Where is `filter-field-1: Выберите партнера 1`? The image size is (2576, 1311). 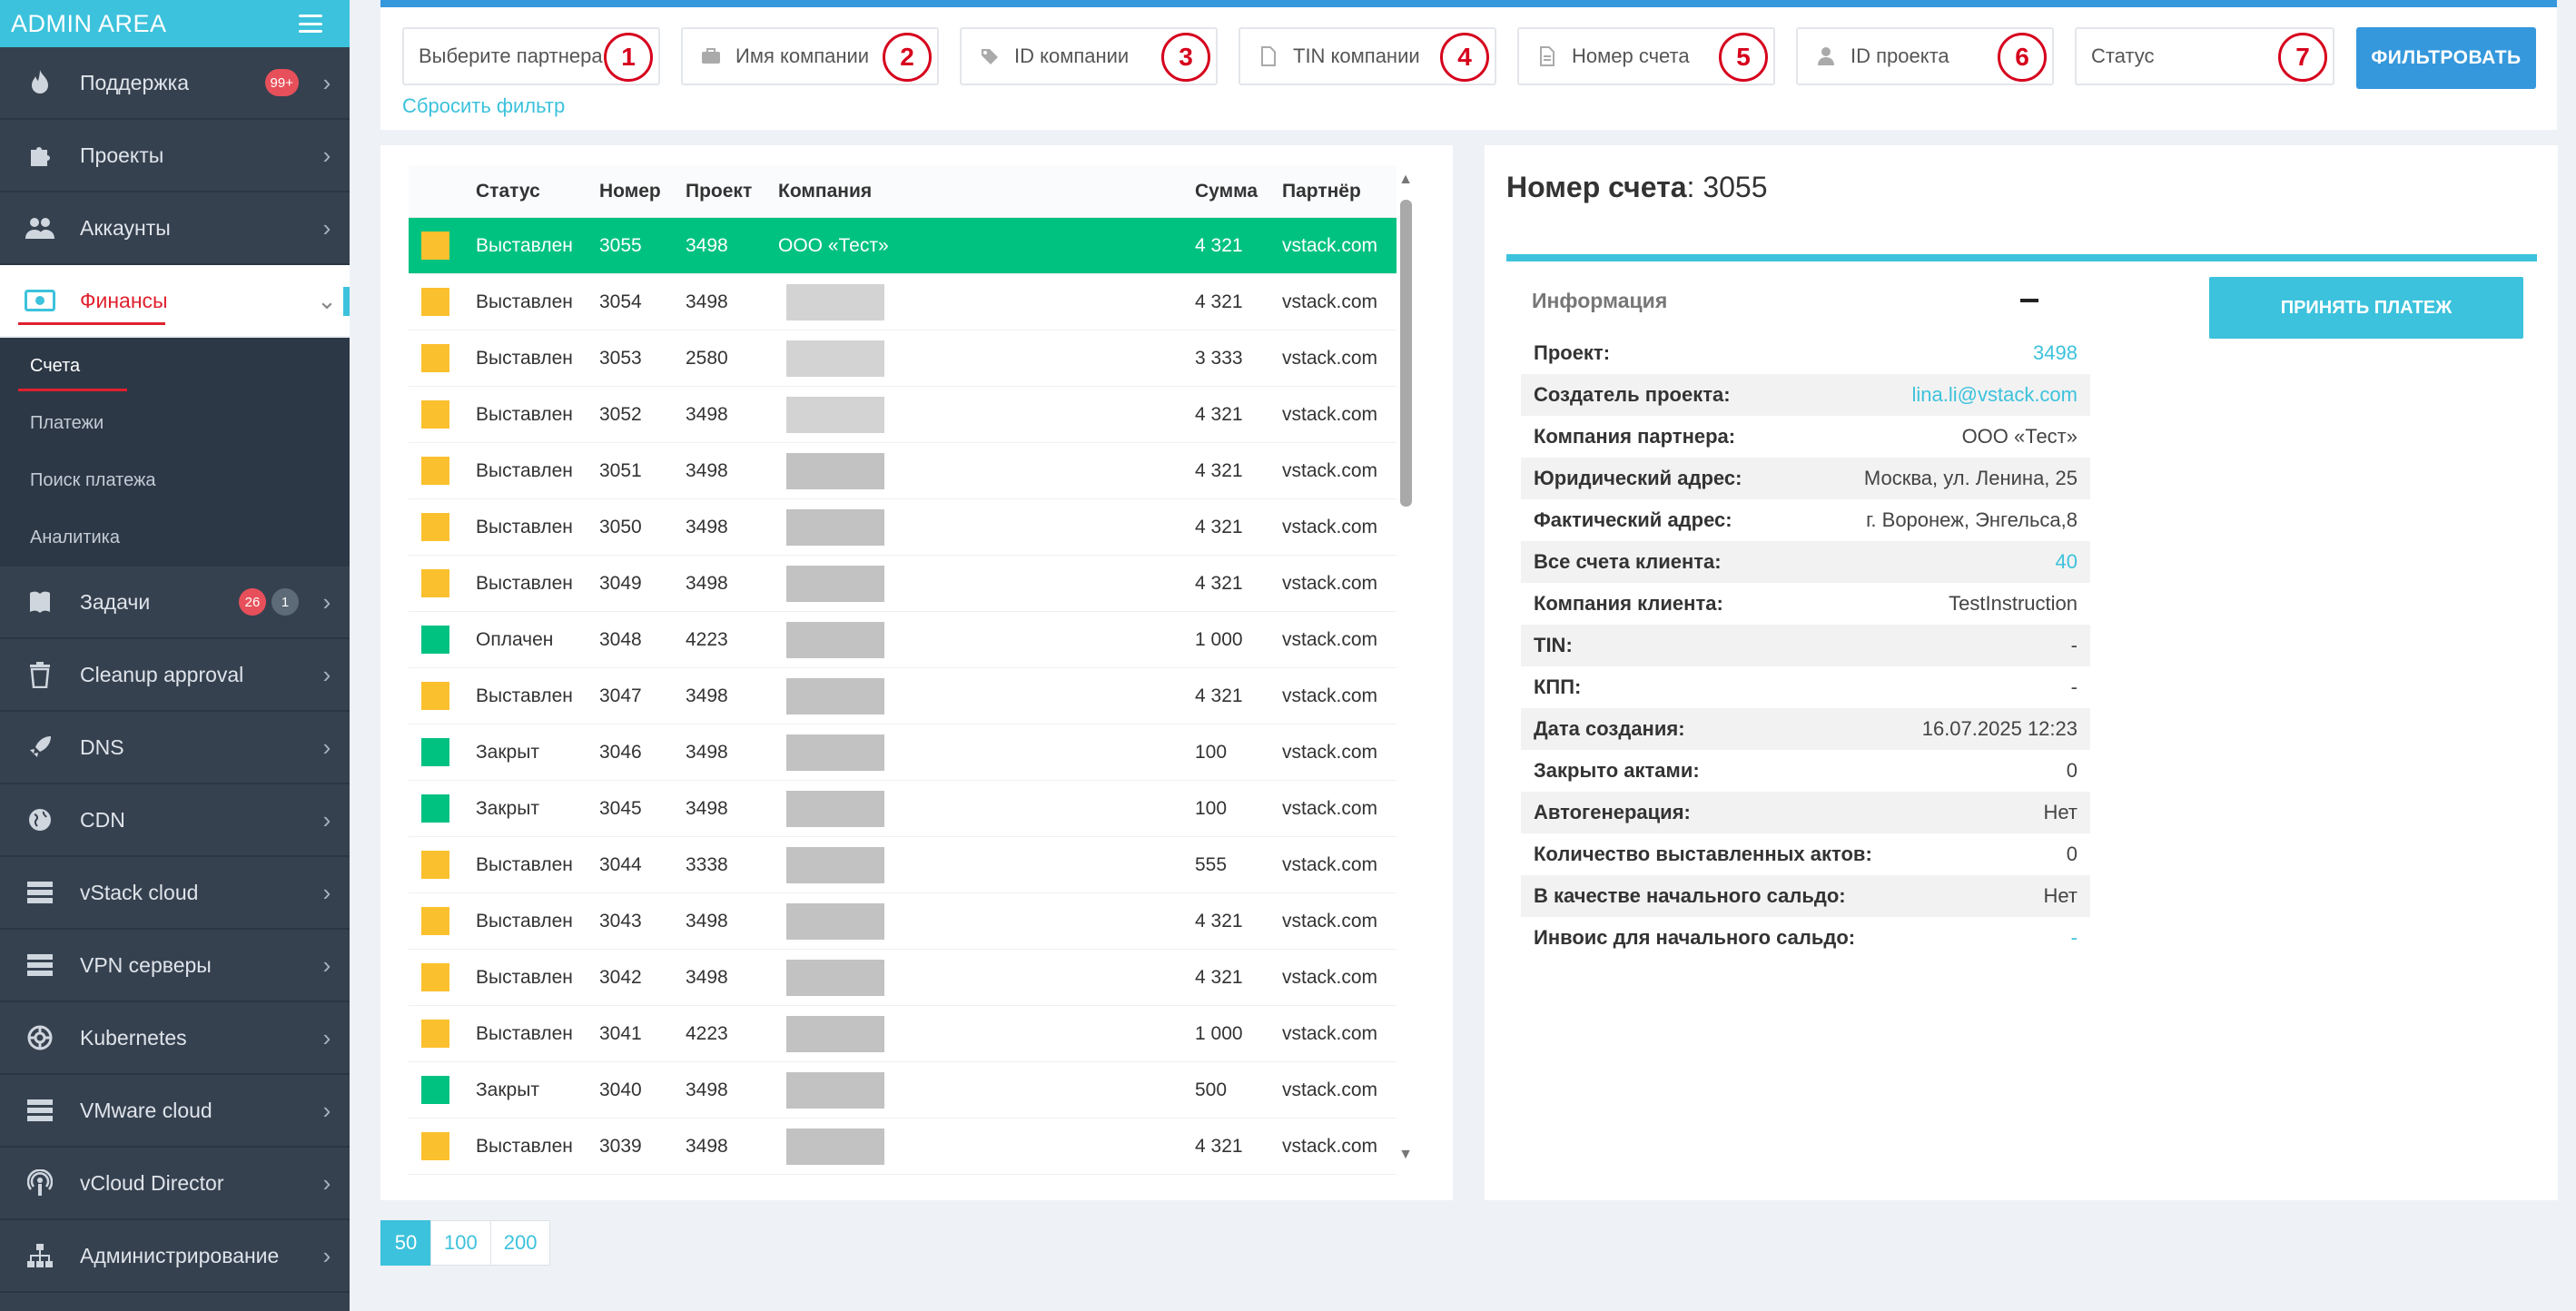
filter-field-1: Выберите партнера 1 is located at coordinates (531, 56).